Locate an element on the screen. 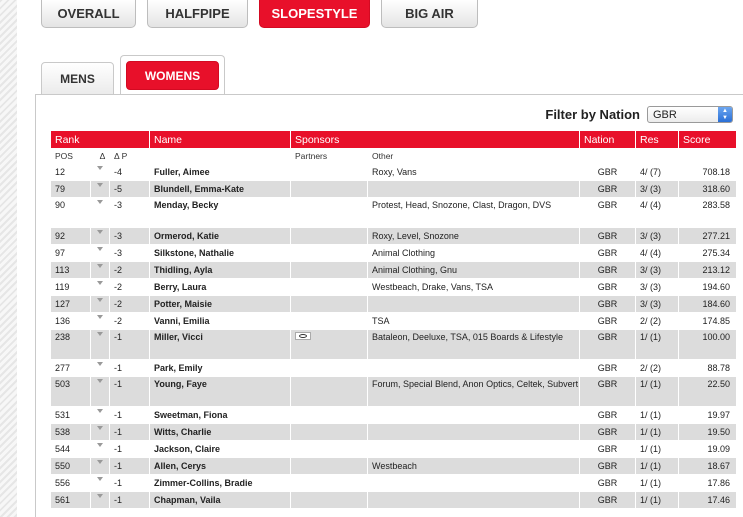 The height and width of the screenshot is (517, 743). row-score: 100.00 is located at coordinates (716, 337).